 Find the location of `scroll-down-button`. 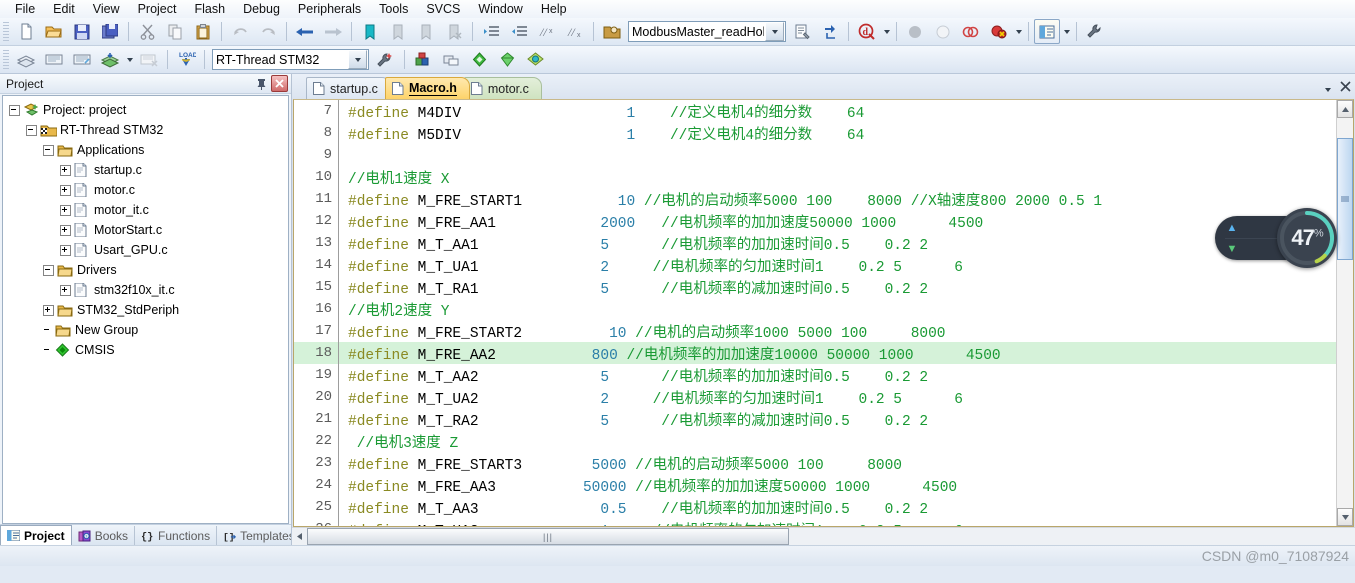

scroll-down-button is located at coordinates (1345, 517).